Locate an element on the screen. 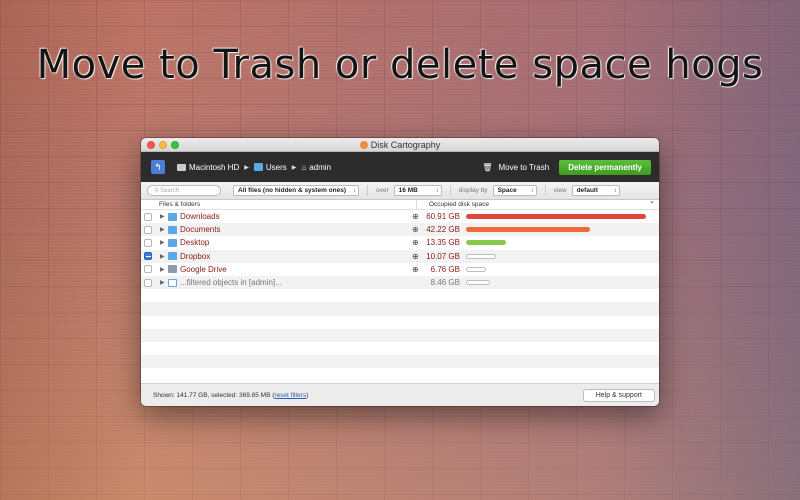 Image resolution: width=800 pixels, height=500 pixels. row-name: Desktop is located at coordinates (195, 243).